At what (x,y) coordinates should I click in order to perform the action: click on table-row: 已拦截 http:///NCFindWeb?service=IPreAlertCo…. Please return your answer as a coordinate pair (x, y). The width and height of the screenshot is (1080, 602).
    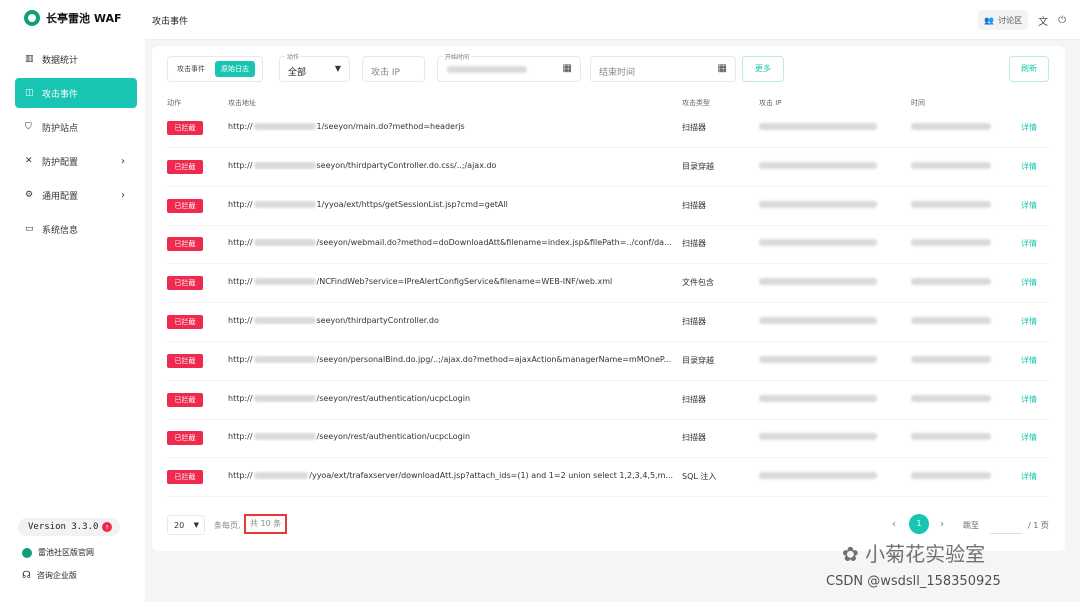
    Looking at the image, I should click on (608, 284).